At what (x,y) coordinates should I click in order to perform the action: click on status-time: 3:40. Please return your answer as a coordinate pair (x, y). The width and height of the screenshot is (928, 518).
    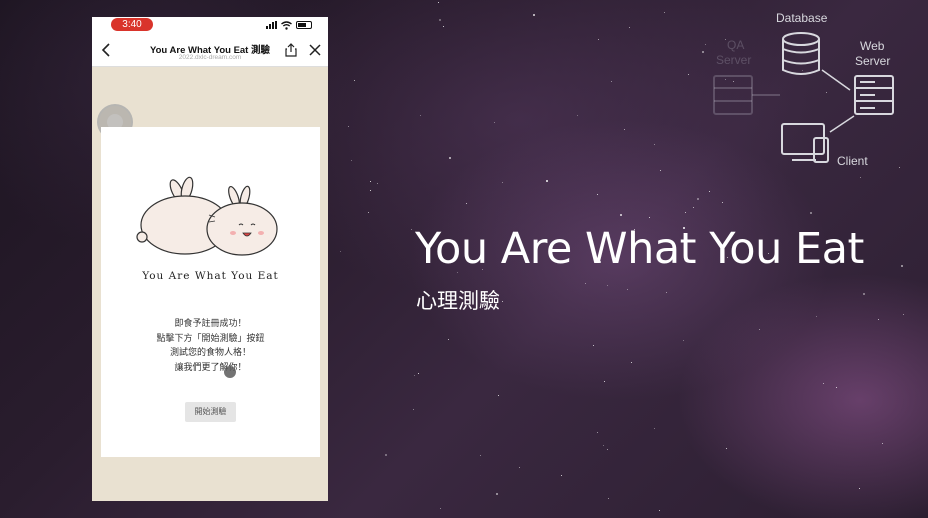
    Looking at the image, I should click on (132, 24).